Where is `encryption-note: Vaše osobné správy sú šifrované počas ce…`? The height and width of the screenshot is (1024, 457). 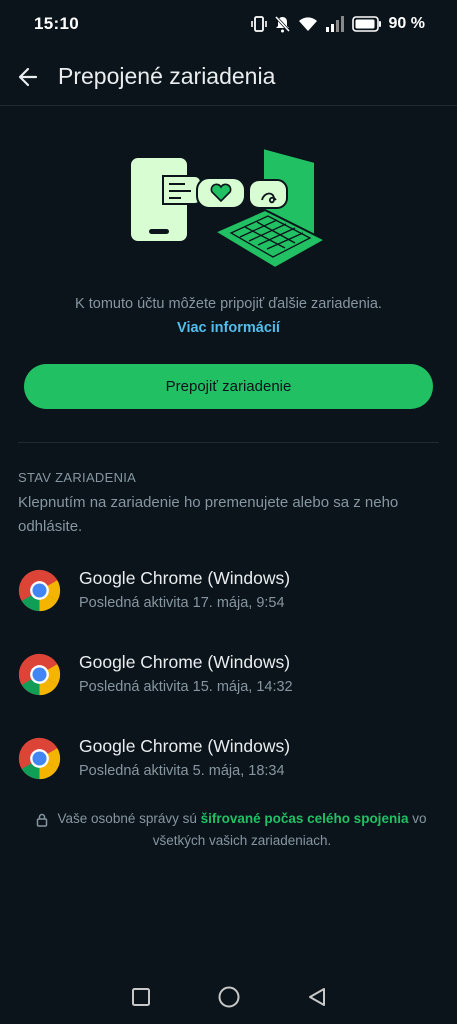 encryption-note: Vaše osobné správy sú šifrované počas ce… is located at coordinates (234, 830).